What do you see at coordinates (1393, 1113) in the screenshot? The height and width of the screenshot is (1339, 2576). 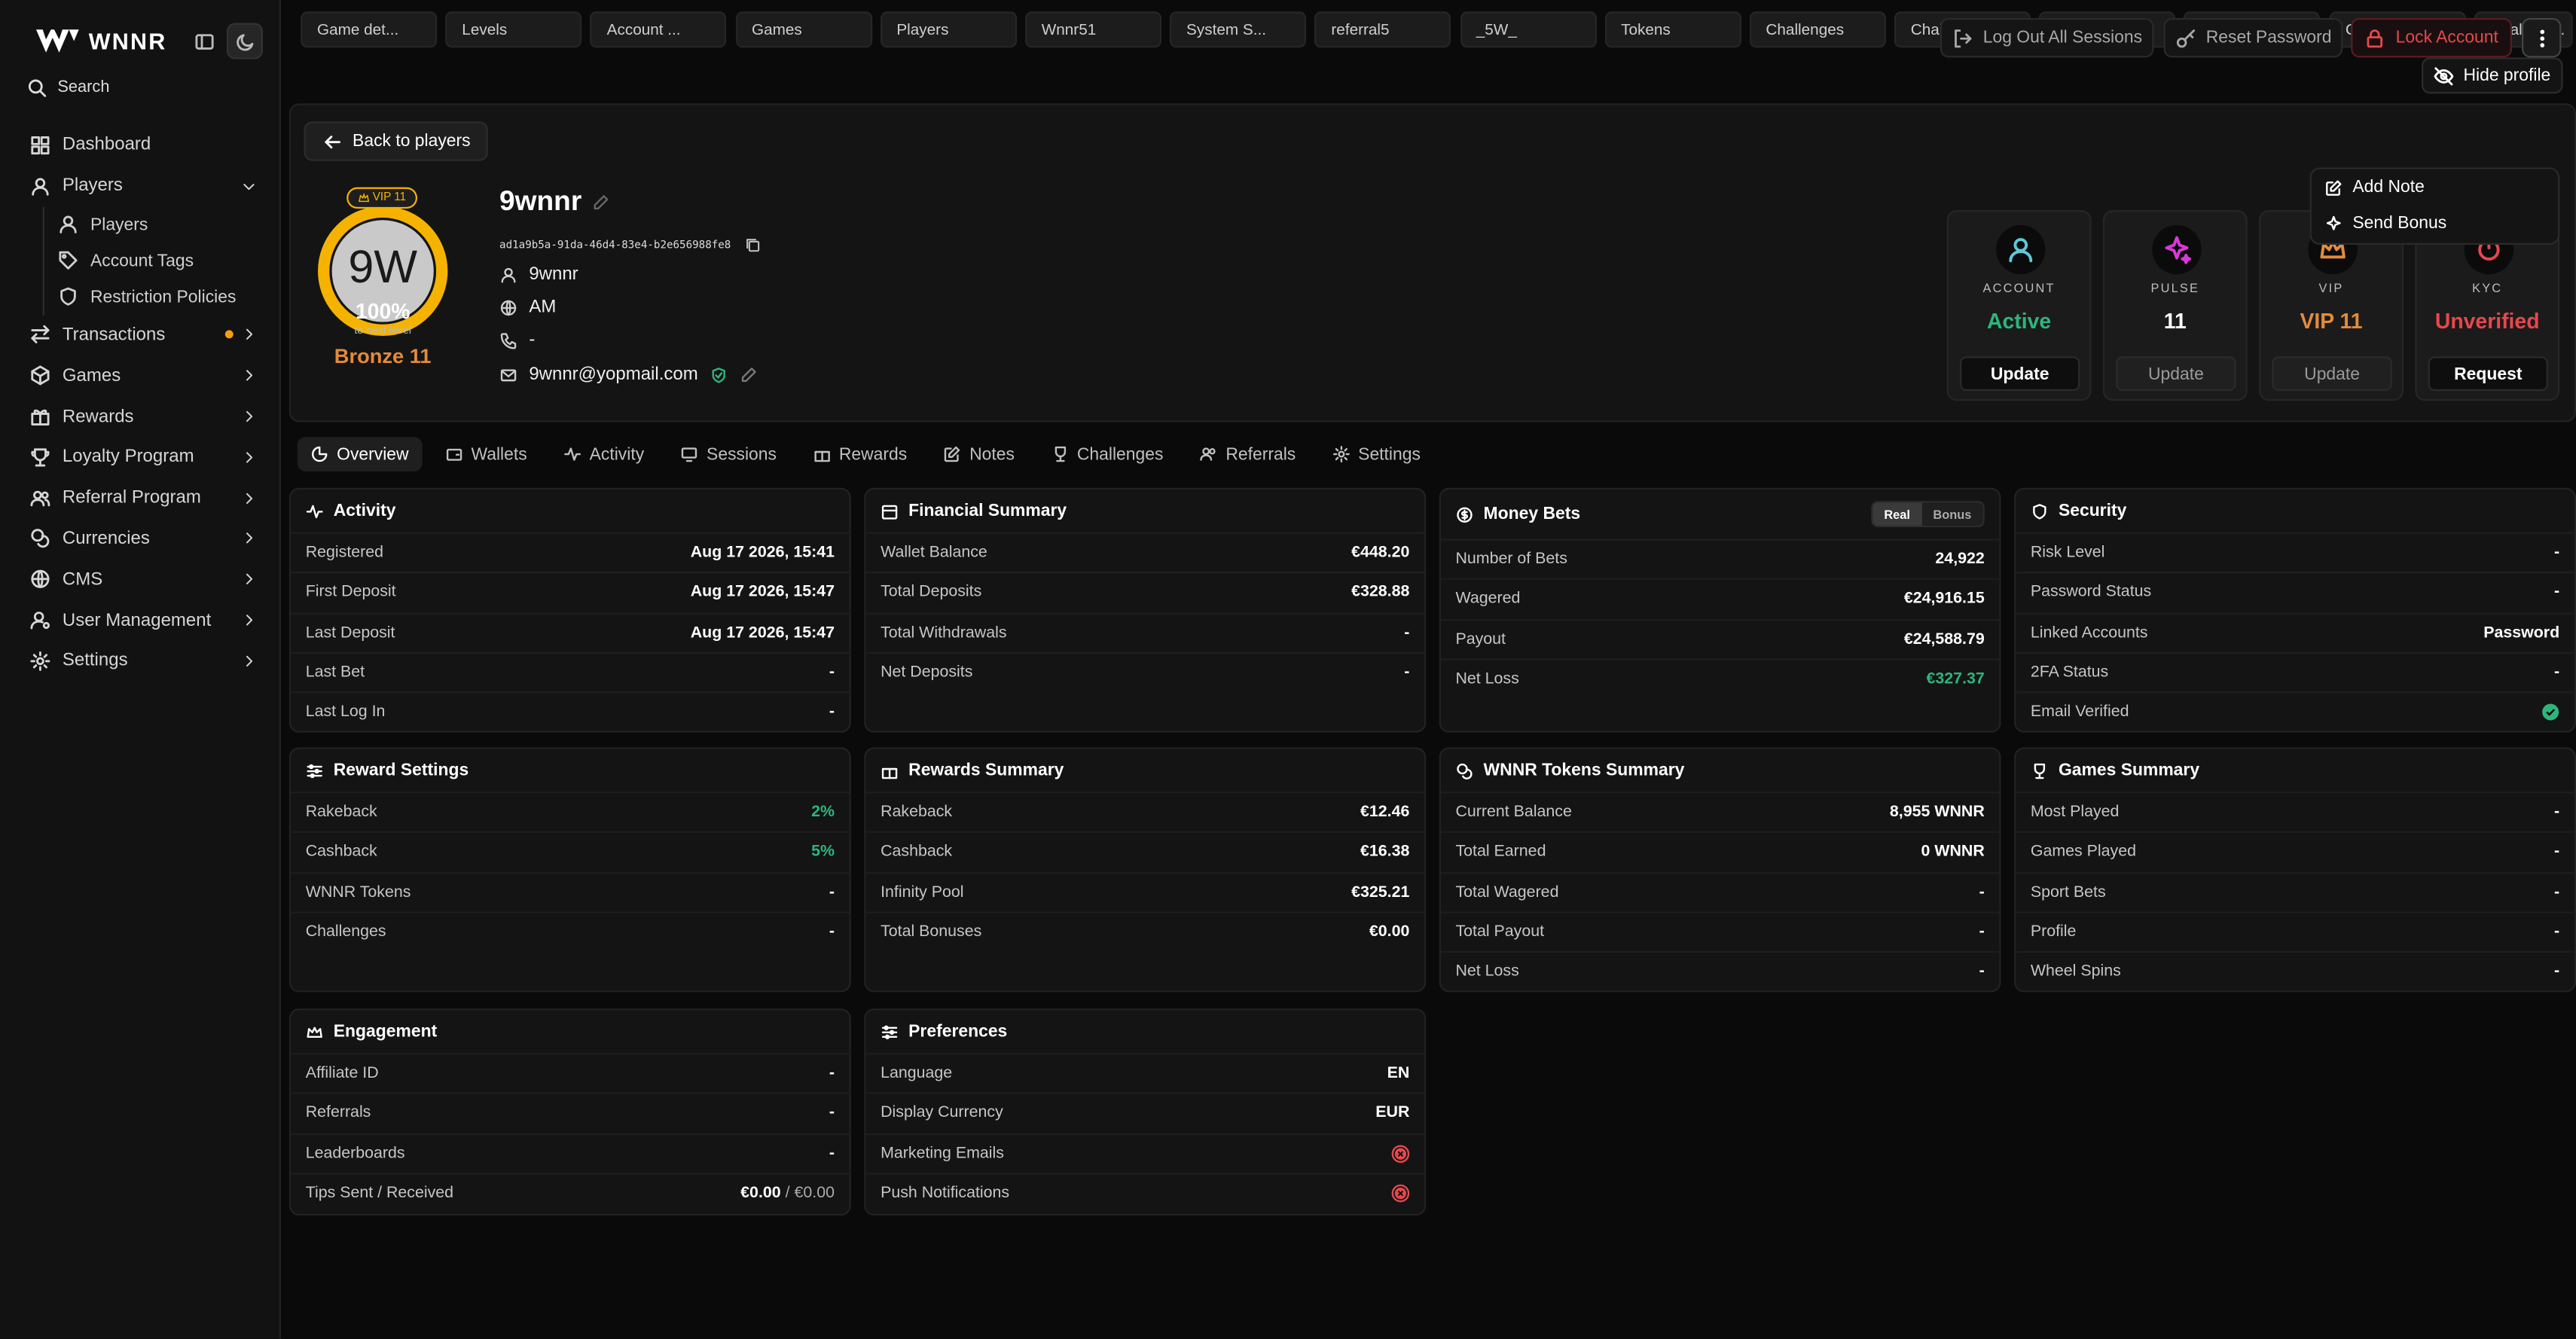 I see `row-value: EUR` at bounding box center [1393, 1113].